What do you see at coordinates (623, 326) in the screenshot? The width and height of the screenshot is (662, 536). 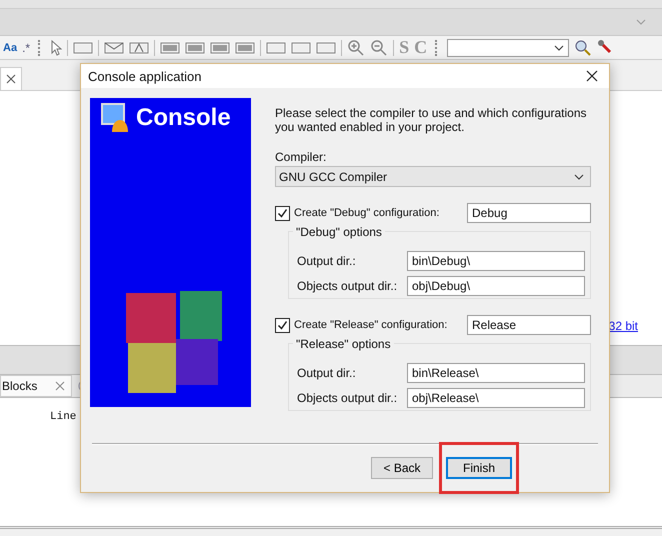 I see `bit-link: 32 bit` at bounding box center [623, 326].